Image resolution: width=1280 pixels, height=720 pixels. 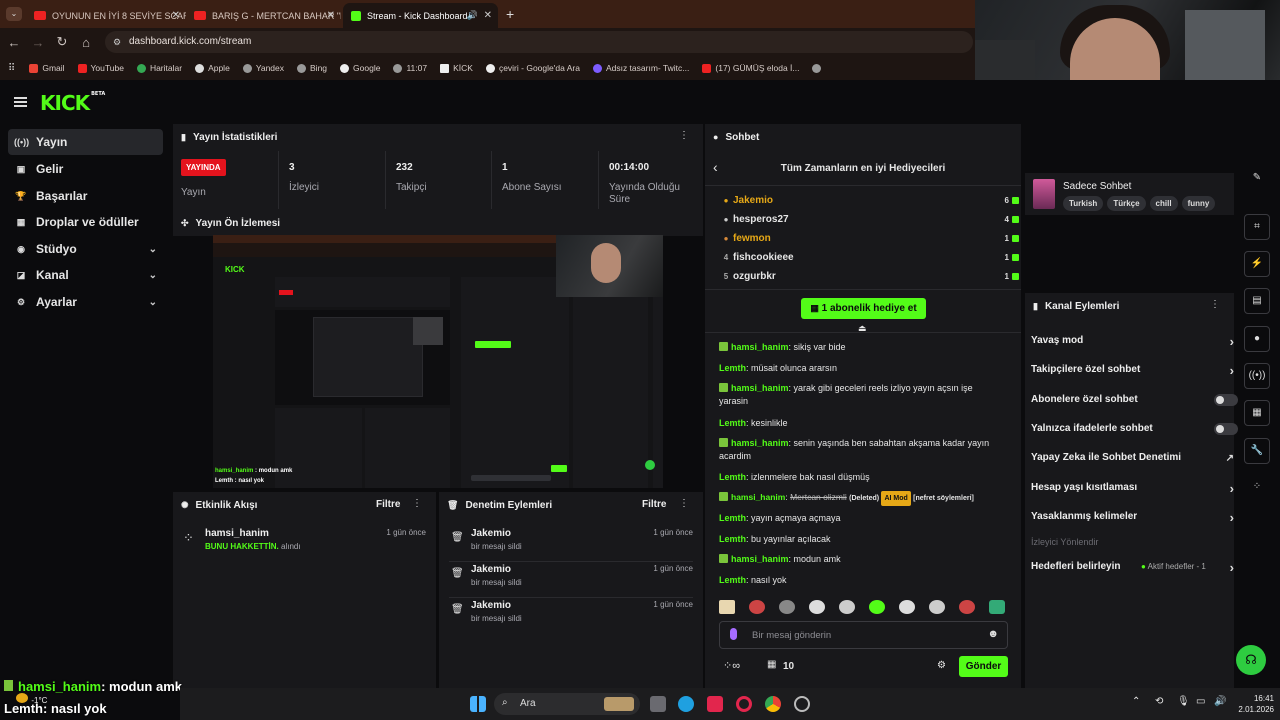 What do you see at coordinates (941, 665) in the screenshot?
I see `chat-settings-icon: ⚙` at bounding box center [941, 665].